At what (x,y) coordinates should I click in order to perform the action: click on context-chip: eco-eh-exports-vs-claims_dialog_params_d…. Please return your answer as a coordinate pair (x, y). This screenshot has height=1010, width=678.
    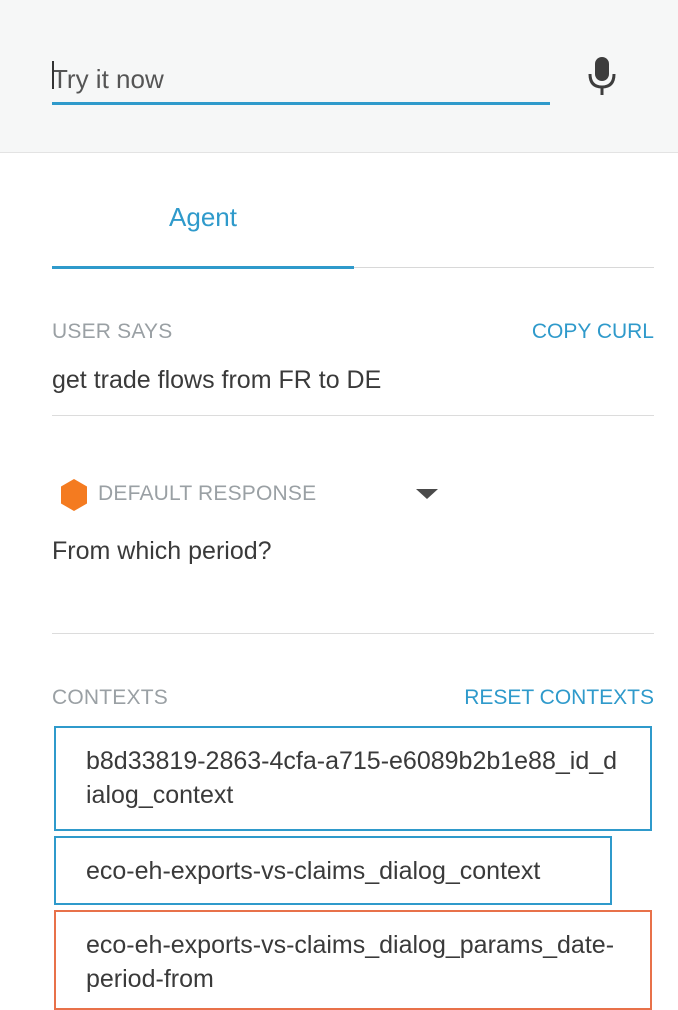
    Looking at the image, I should click on (353, 960).